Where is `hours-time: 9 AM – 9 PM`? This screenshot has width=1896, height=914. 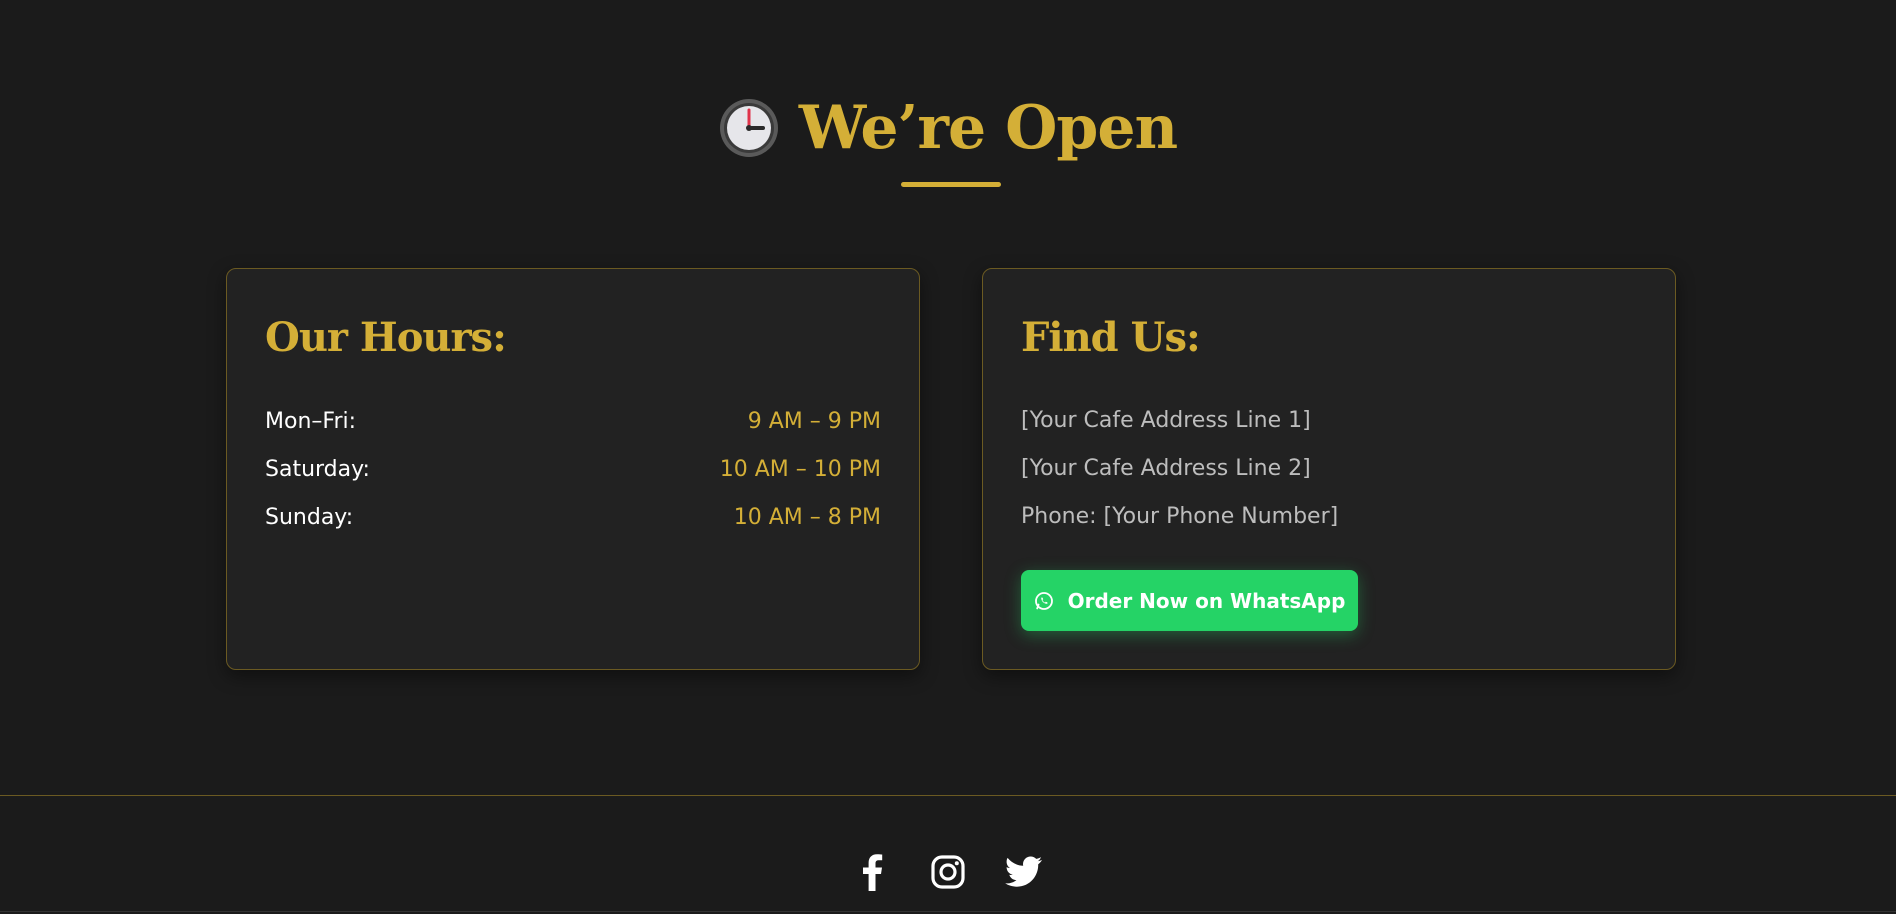 hours-time: 9 AM – 9 PM is located at coordinates (814, 421).